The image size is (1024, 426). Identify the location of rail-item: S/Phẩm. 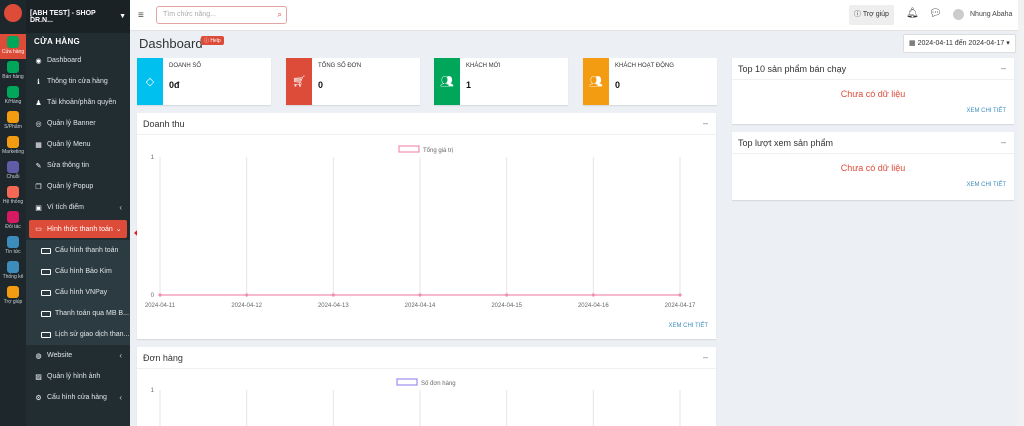
(13, 121).